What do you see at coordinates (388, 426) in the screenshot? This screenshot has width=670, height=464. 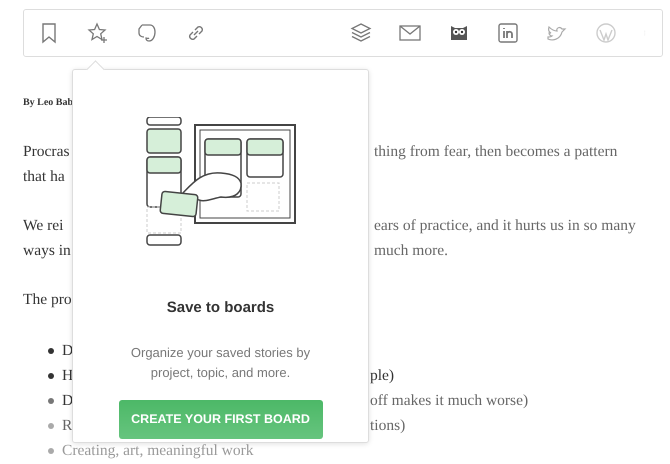 I see `text-fragment: tions)` at bounding box center [388, 426].